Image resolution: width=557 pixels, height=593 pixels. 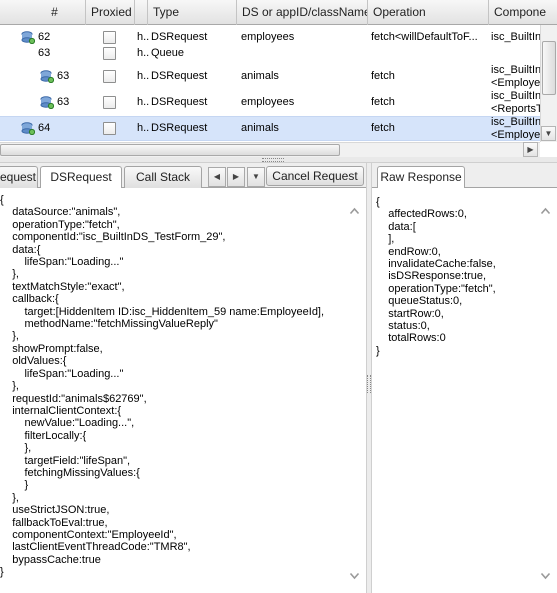 What do you see at coordinates (192, 12) in the screenshot?
I see `column-header-type: Type` at bounding box center [192, 12].